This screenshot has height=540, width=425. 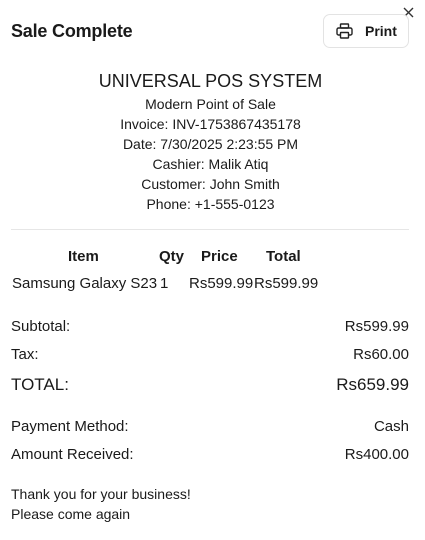 I want to click on invoice-number: Invoice: INV-1753867435178, so click(x=210, y=124).